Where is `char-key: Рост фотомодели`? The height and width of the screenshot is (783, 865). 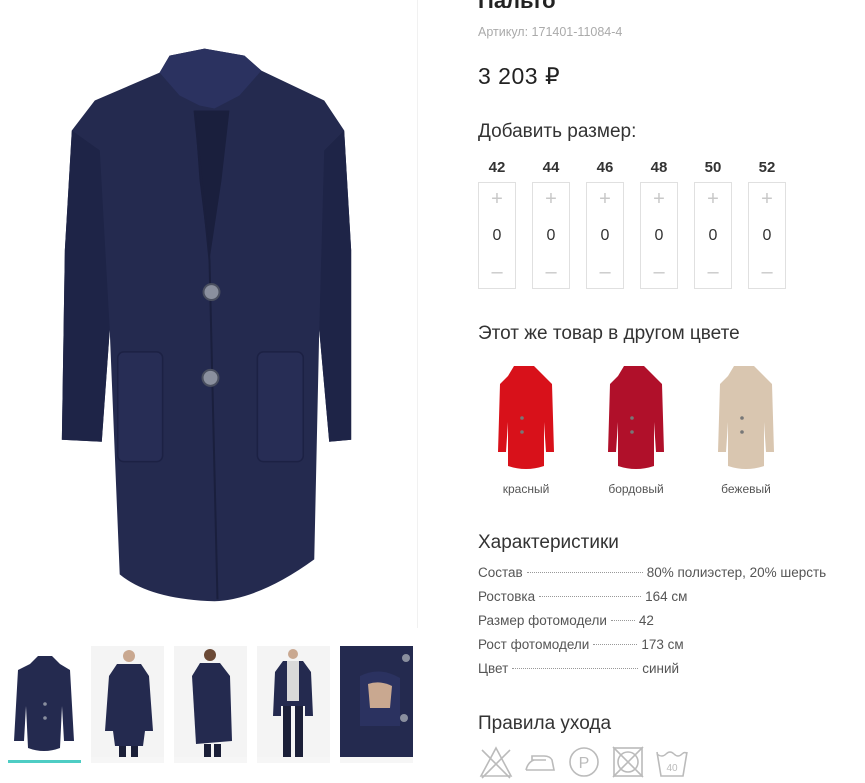
char-key: Рост фотомодели is located at coordinates (534, 644).